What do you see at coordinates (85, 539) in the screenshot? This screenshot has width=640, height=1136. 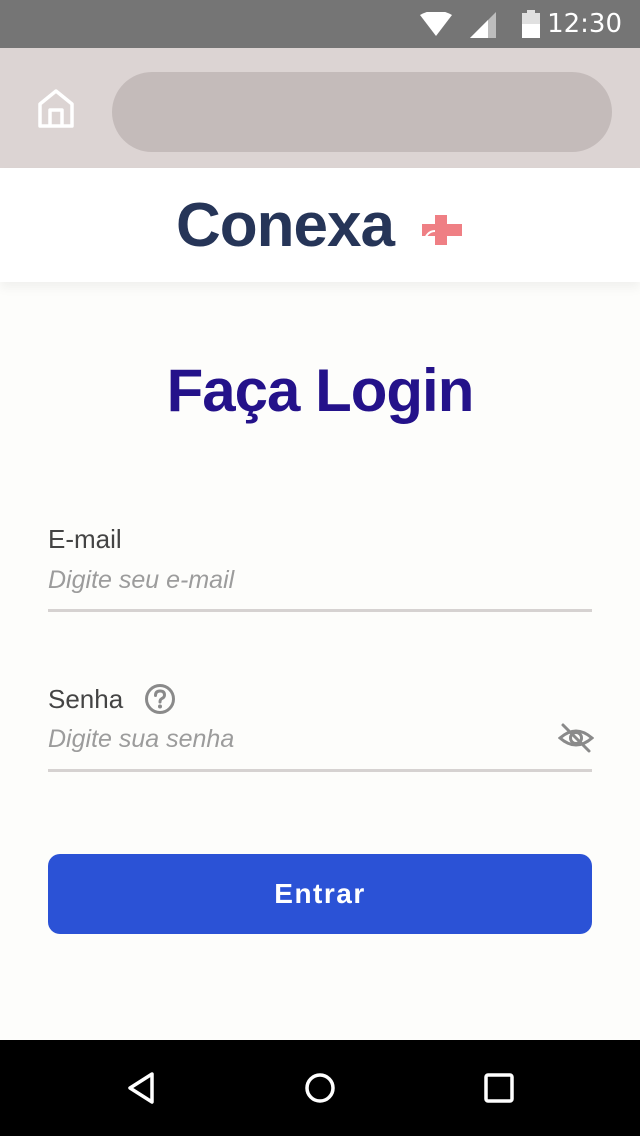 I see `email-label: E-mail` at bounding box center [85, 539].